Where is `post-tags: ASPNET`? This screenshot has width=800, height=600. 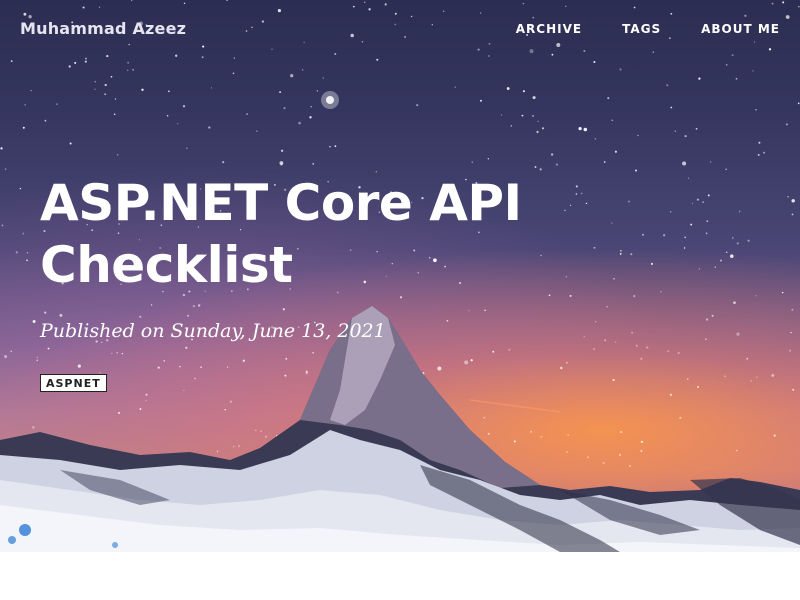 post-tags: ASPNET is located at coordinates (320, 382).